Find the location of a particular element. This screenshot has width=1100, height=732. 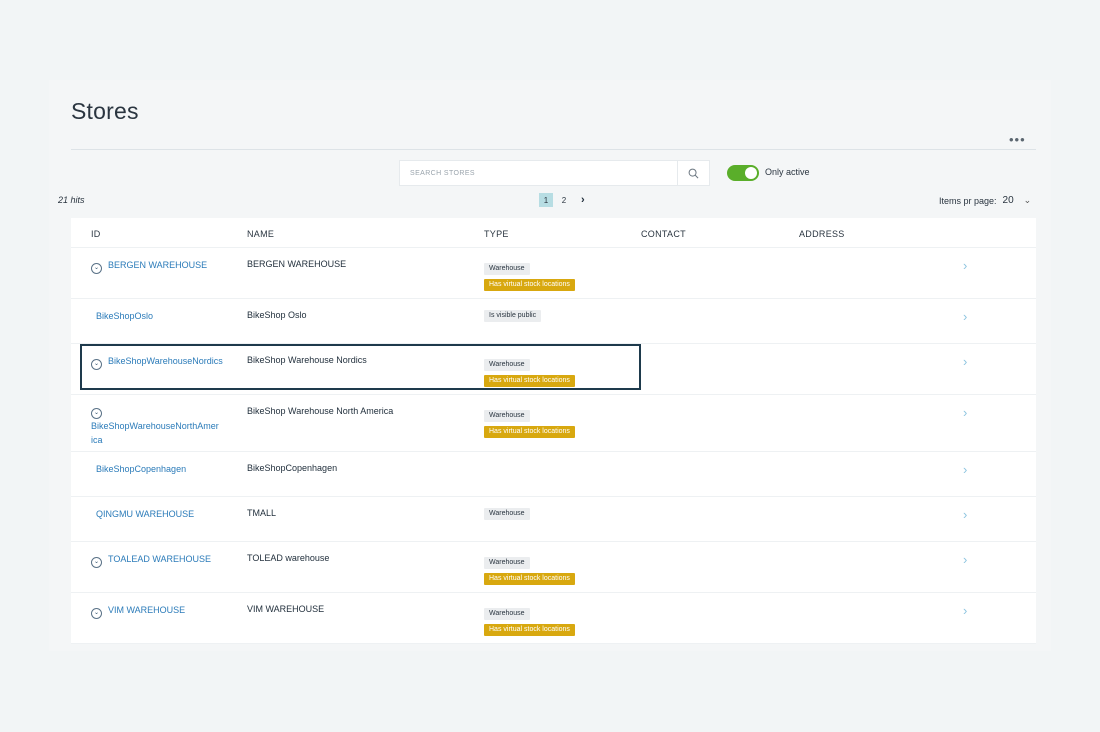

next-page-button: › is located at coordinates (583, 200).